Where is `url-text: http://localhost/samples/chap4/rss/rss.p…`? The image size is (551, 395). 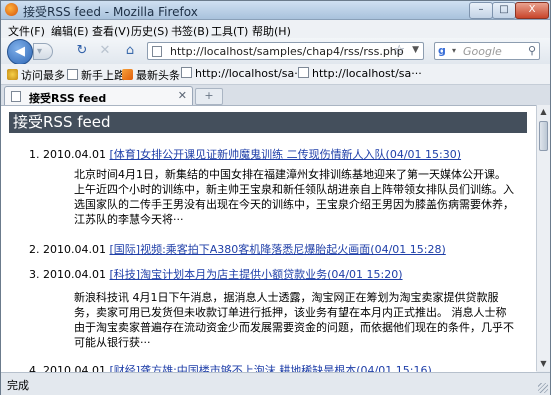
url-text: http://localhost/samples/chap4/rss/rss.p… is located at coordinates (287, 51).